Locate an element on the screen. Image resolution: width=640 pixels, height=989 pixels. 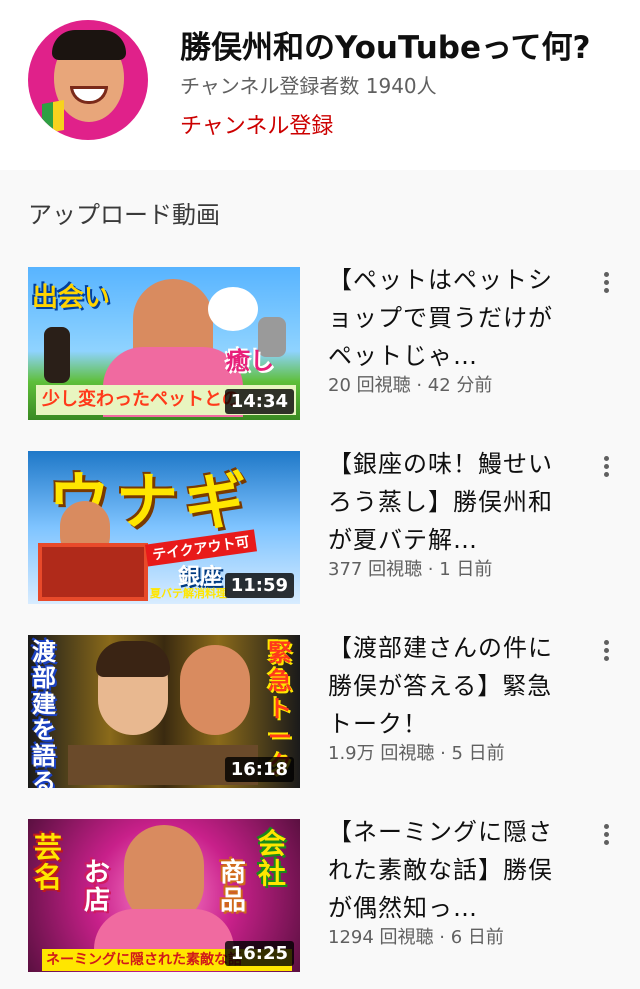
thumb-unagi-box is located at coordinates (93, 572).